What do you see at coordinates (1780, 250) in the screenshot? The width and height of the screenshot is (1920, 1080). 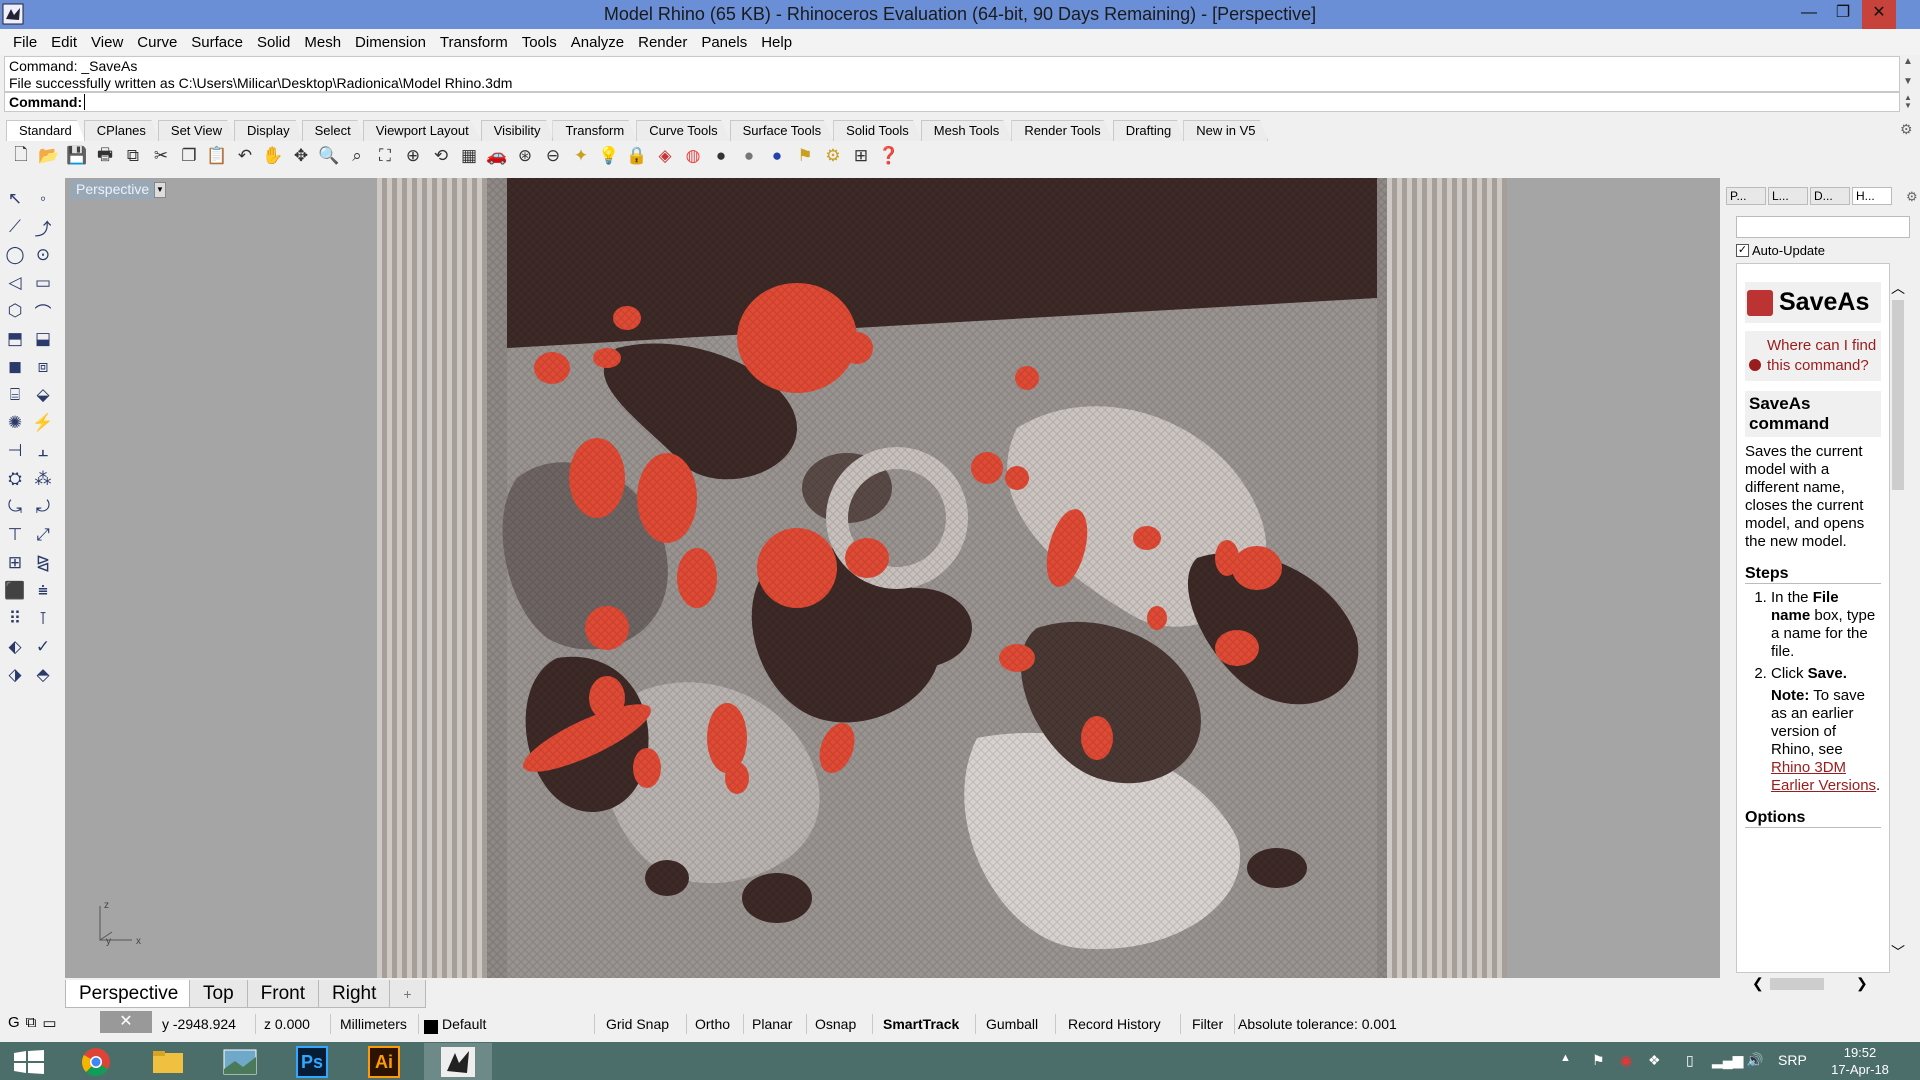 I see `auto-update-checkbox: ✓ Auto-Update` at bounding box center [1780, 250].